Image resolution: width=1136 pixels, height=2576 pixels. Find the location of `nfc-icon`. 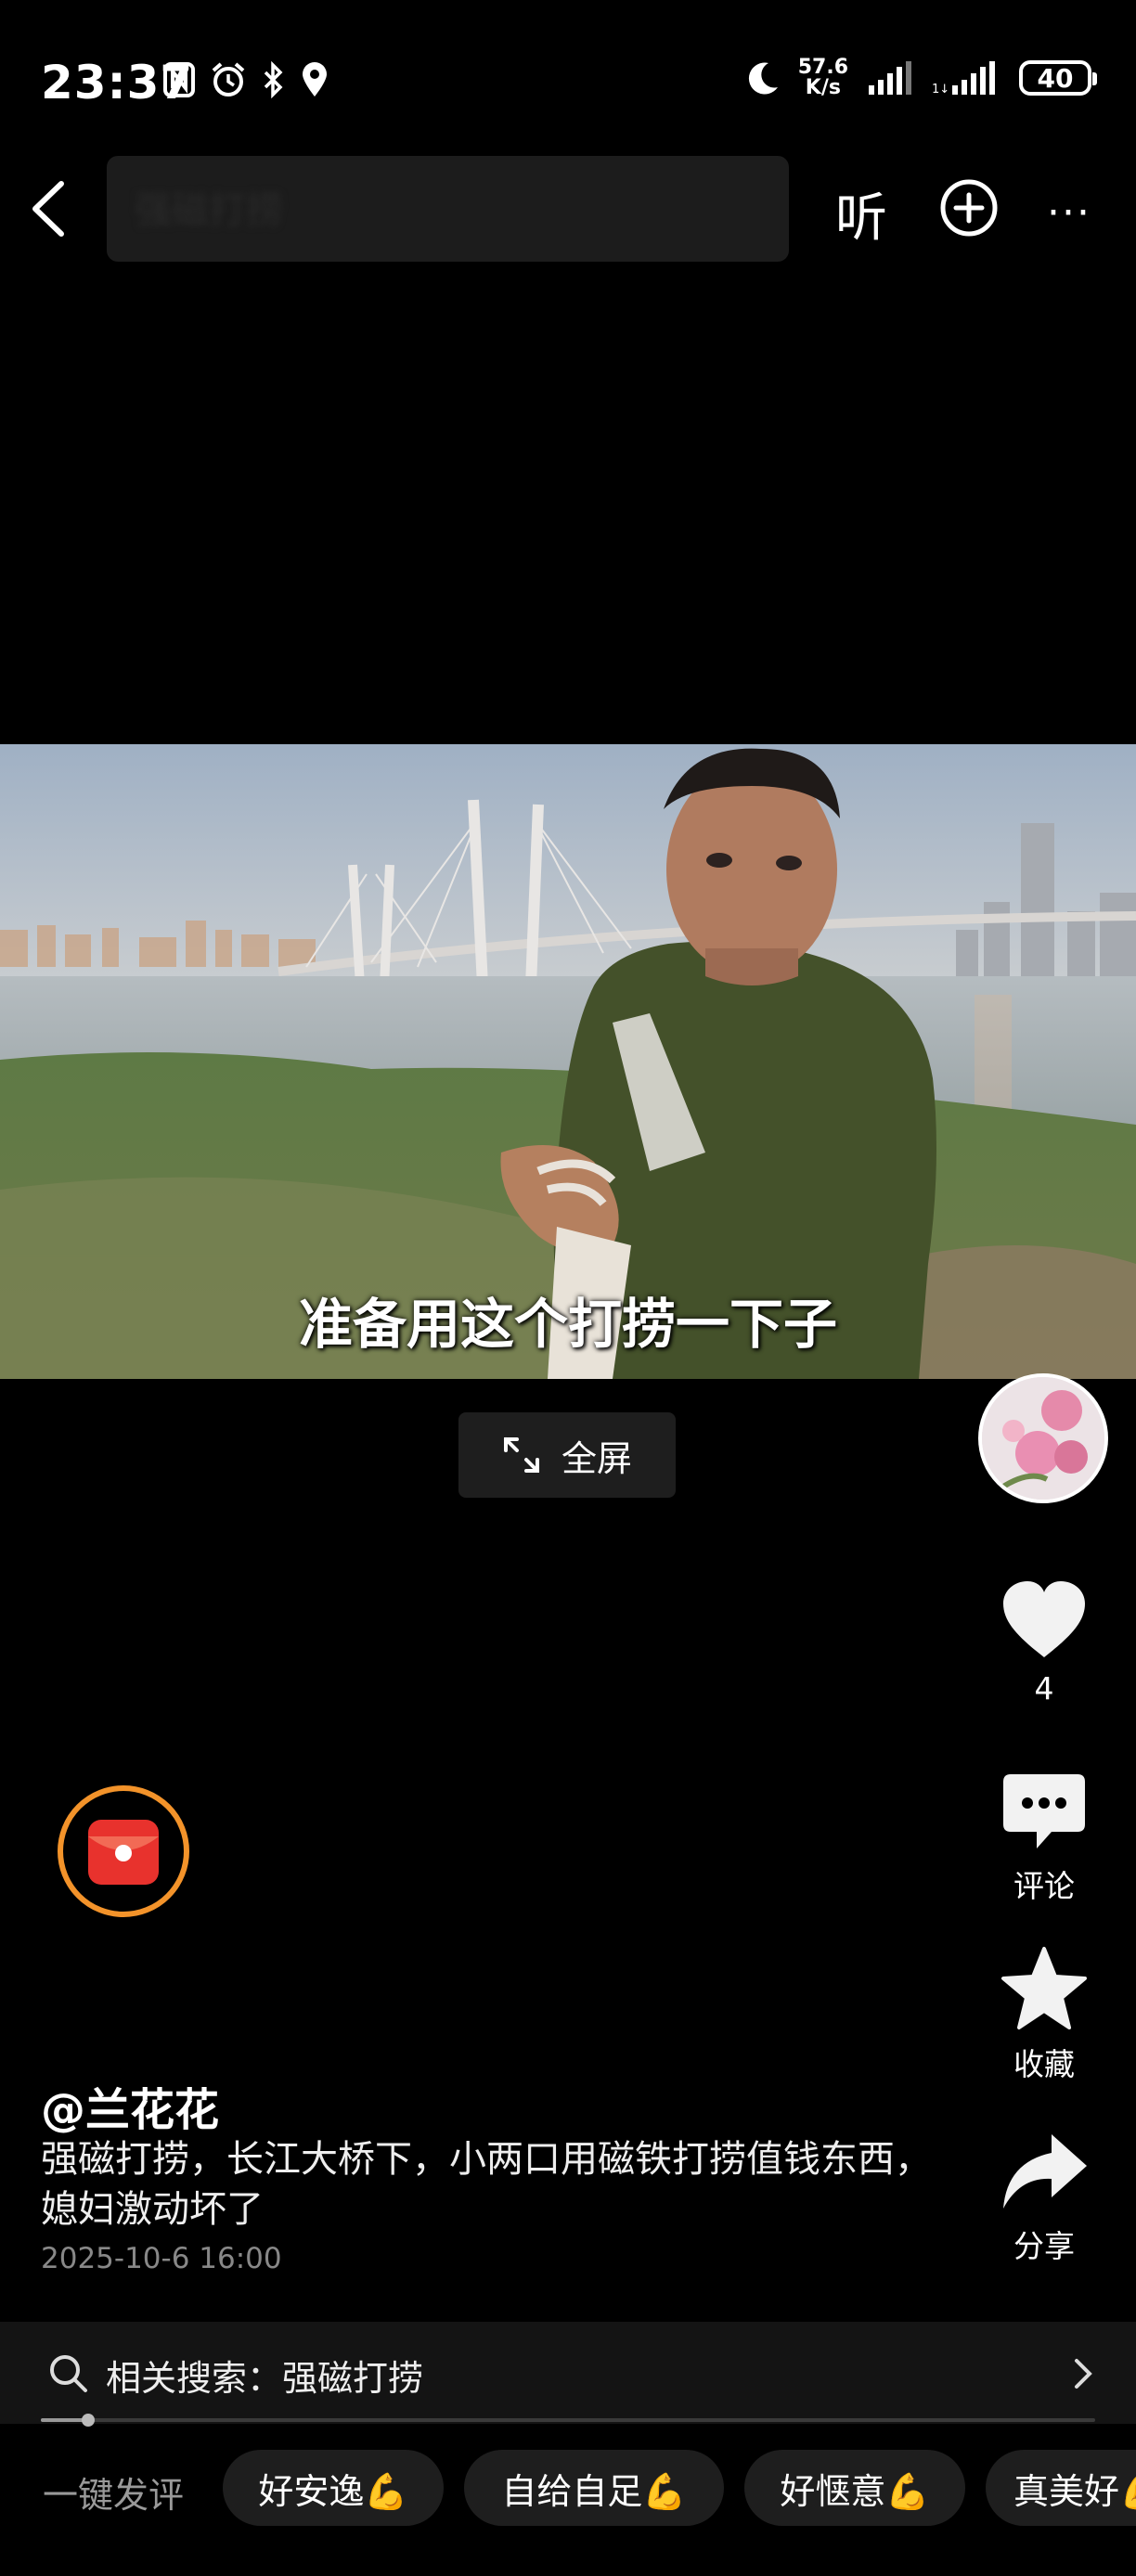

nfc-icon is located at coordinates (179, 79).